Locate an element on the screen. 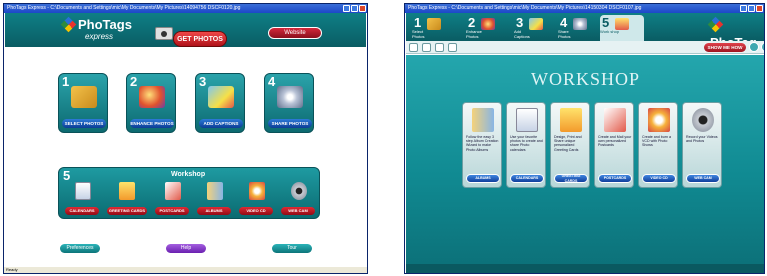 This screenshot has height=276, width=767. rotate-icon is located at coordinates (439, 47).